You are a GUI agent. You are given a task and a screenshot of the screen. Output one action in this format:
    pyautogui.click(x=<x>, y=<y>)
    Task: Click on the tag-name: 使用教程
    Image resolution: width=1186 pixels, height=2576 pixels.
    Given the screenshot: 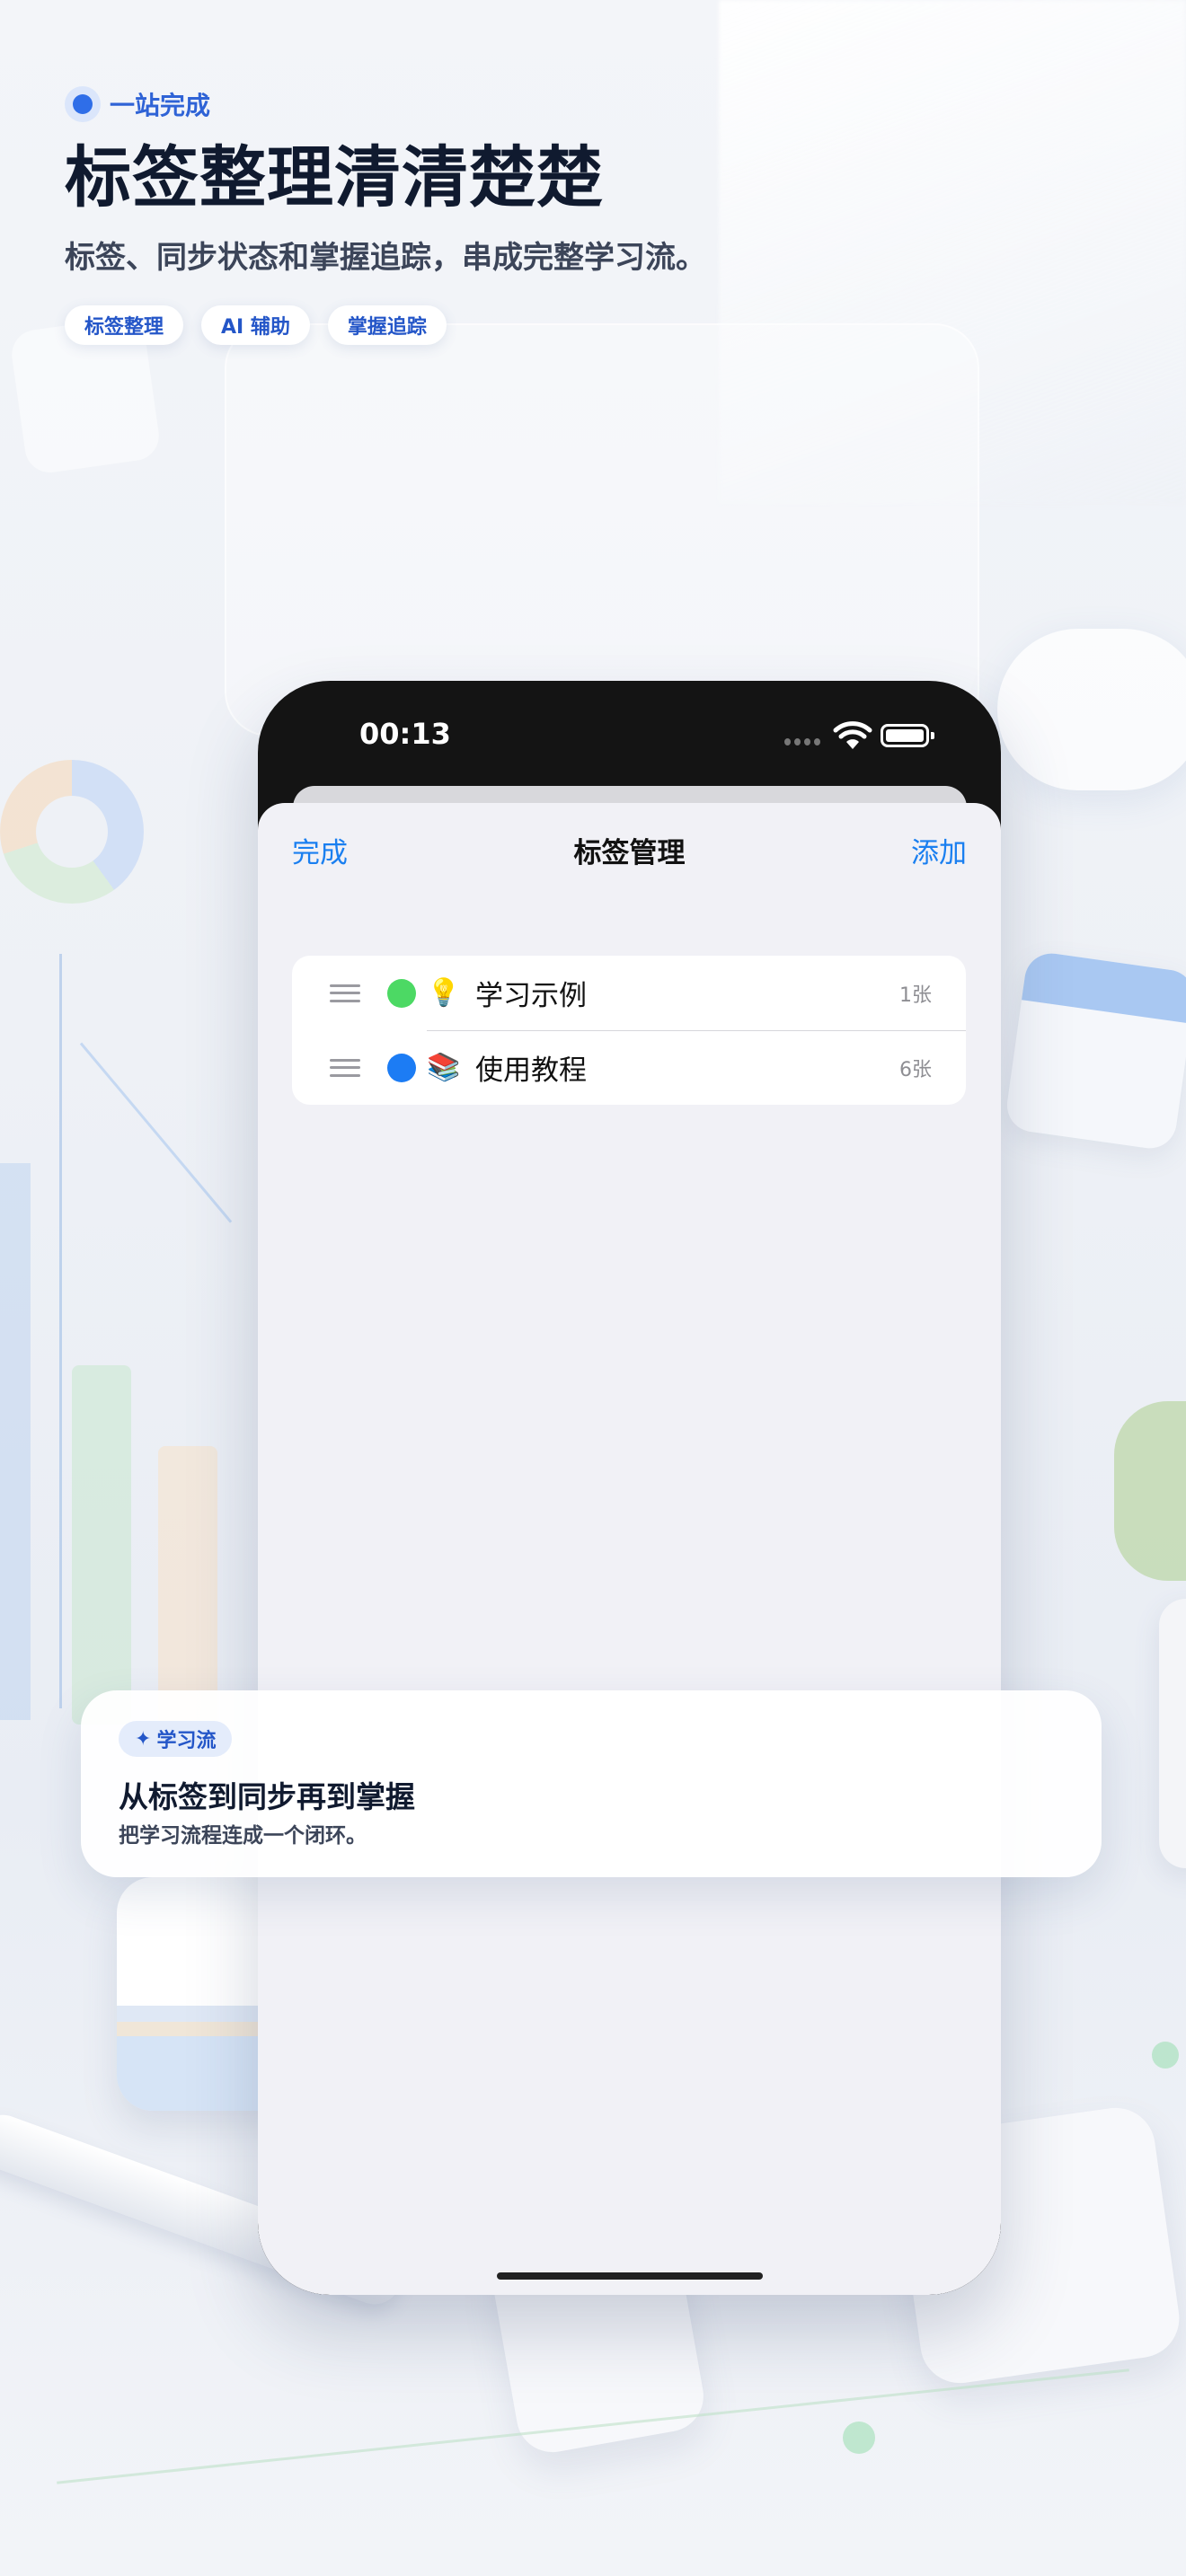 What is the action you would take?
    pyautogui.click(x=531, y=1070)
    